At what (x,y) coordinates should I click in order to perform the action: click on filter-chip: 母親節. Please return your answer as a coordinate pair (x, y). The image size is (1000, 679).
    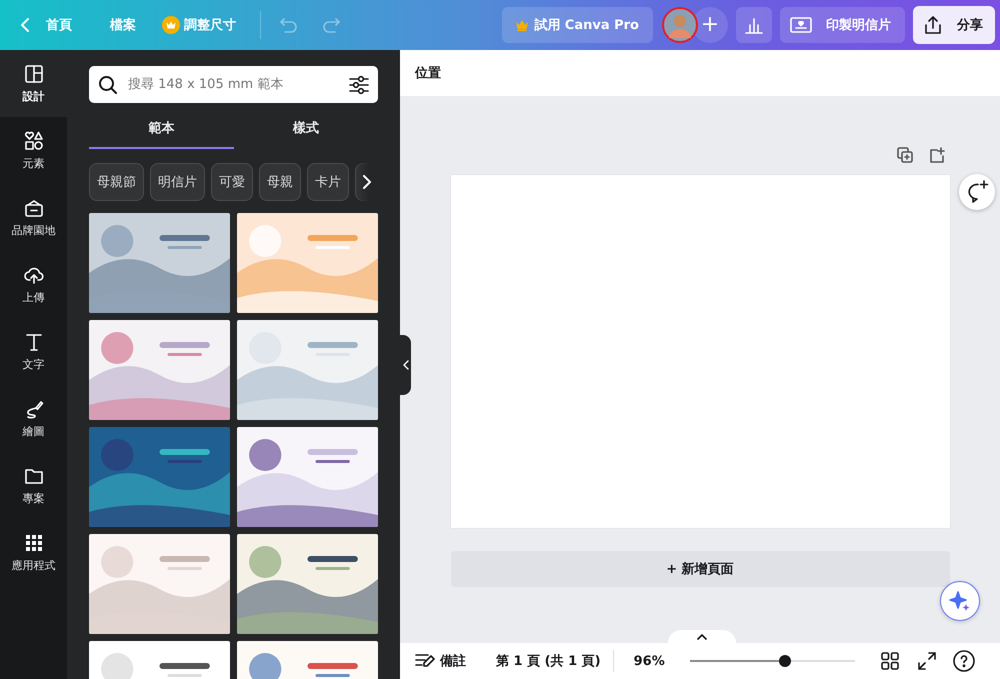
    Looking at the image, I should click on (116, 182).